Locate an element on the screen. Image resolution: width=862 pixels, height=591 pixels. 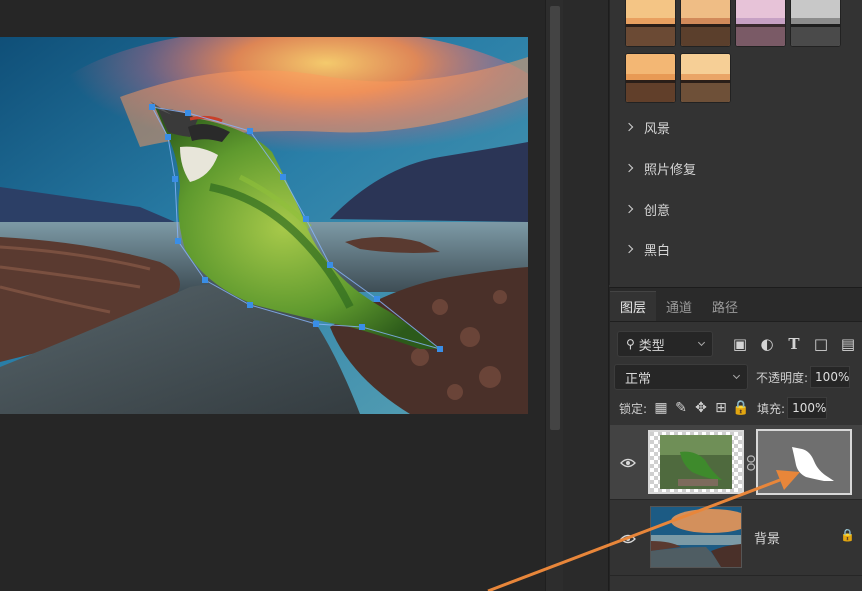
blend-opacity-row: 正常 不透明度: 100% is located at coordinates (736, 377).